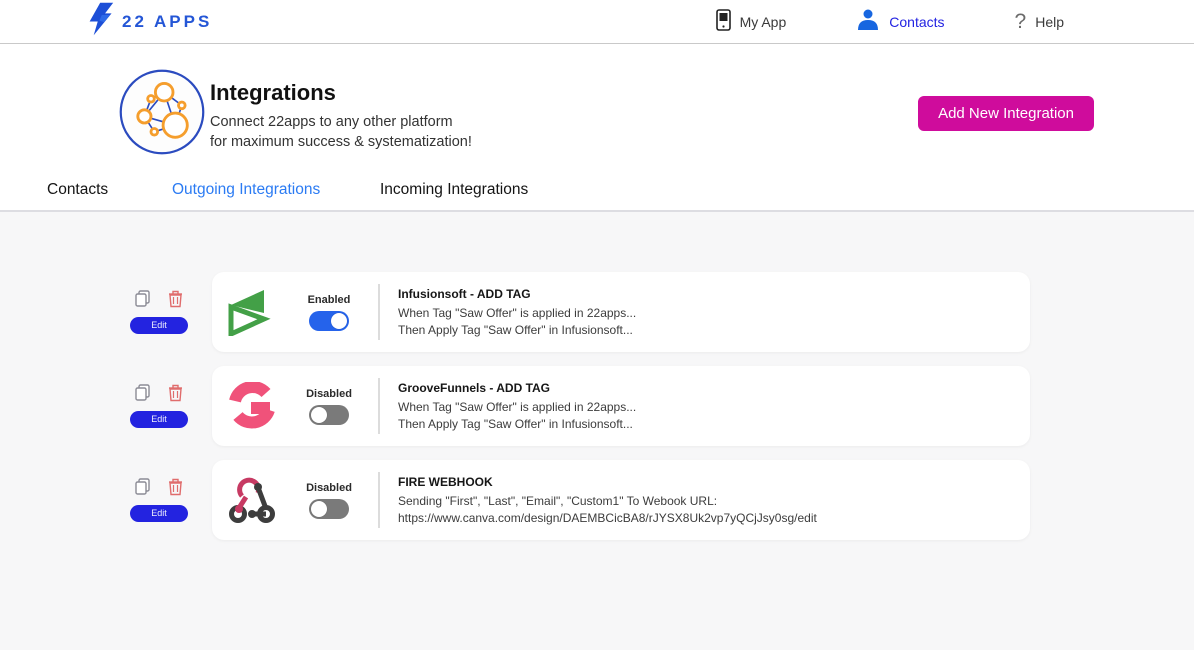  Describe the element at coordinates (1020, 21) in the screenshot. I see `question-icon: ?` at that location.